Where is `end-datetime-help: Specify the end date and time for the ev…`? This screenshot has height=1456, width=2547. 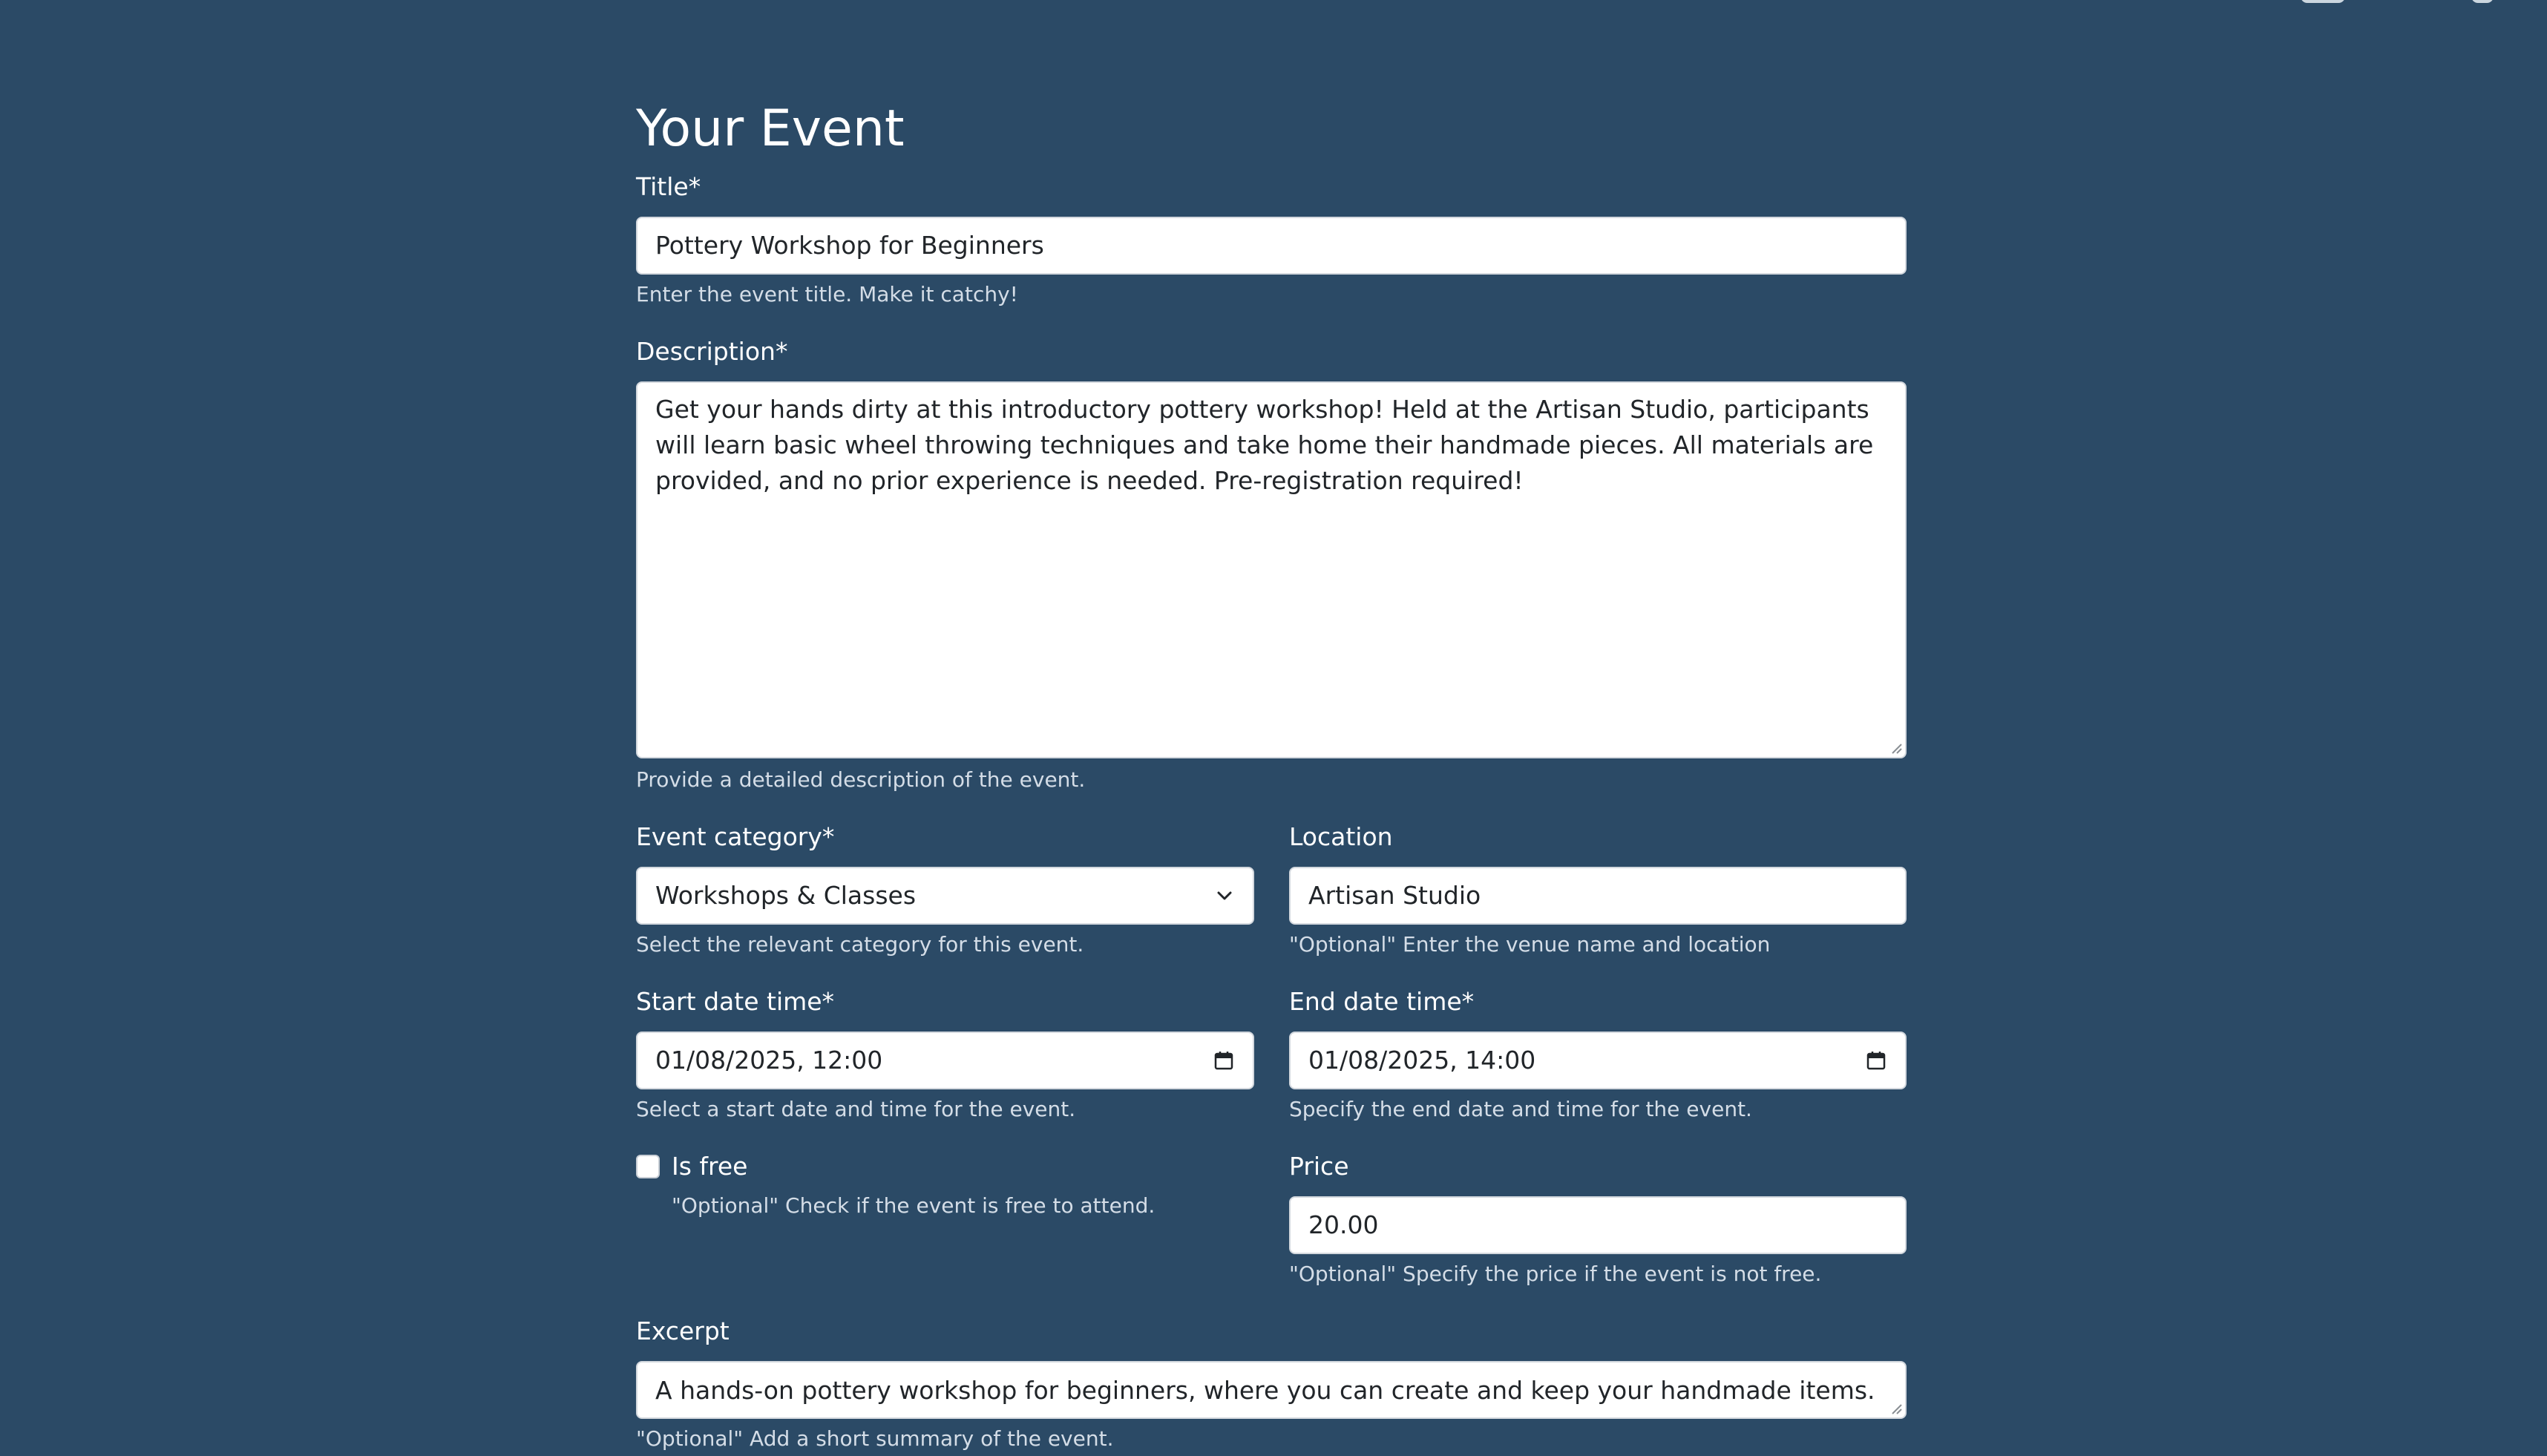 end-datetime-help: Specify the end date and time for the ev… is located at coordinates (1520, 1109).